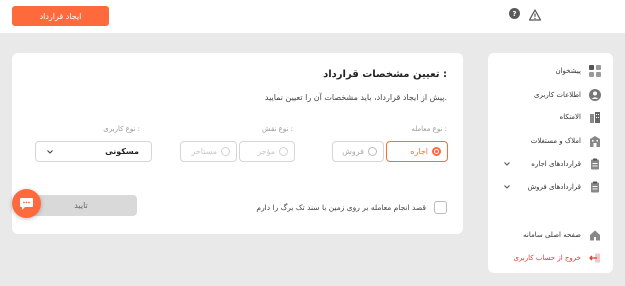 The image size is (625, 286). Describe the element at coordinates (547, 258) in the screenshot. I see `sidebar-item-label: خروج از حساب کاربری` at that location.